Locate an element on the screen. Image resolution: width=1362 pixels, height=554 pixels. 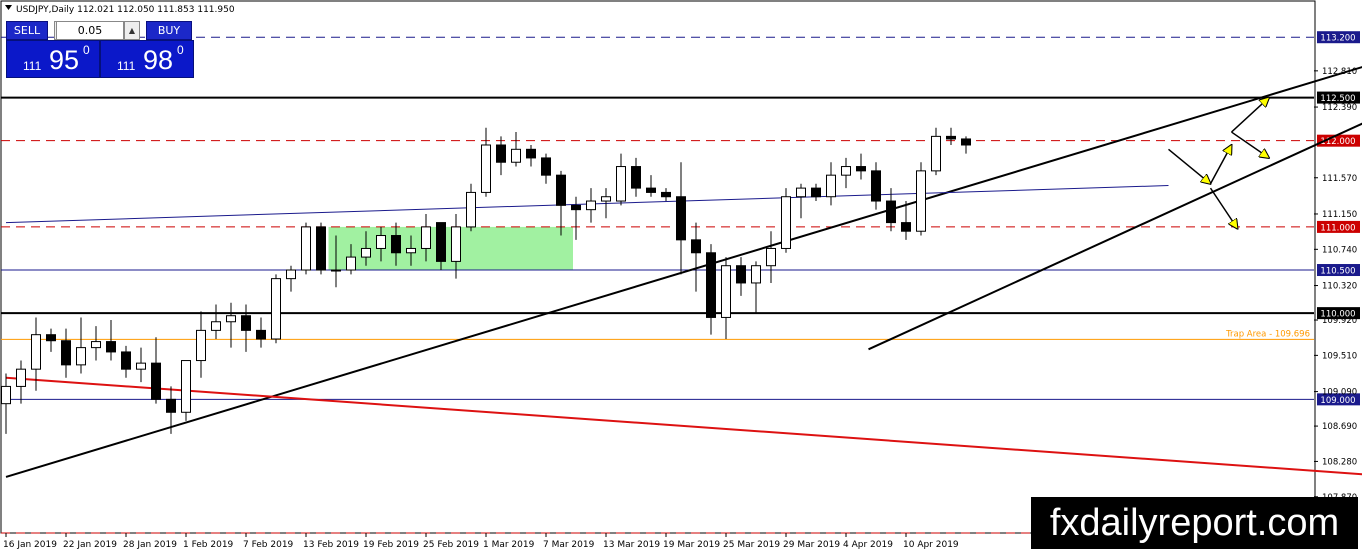
volume-up-icon: ▲ is located at coordinates (132, 30).